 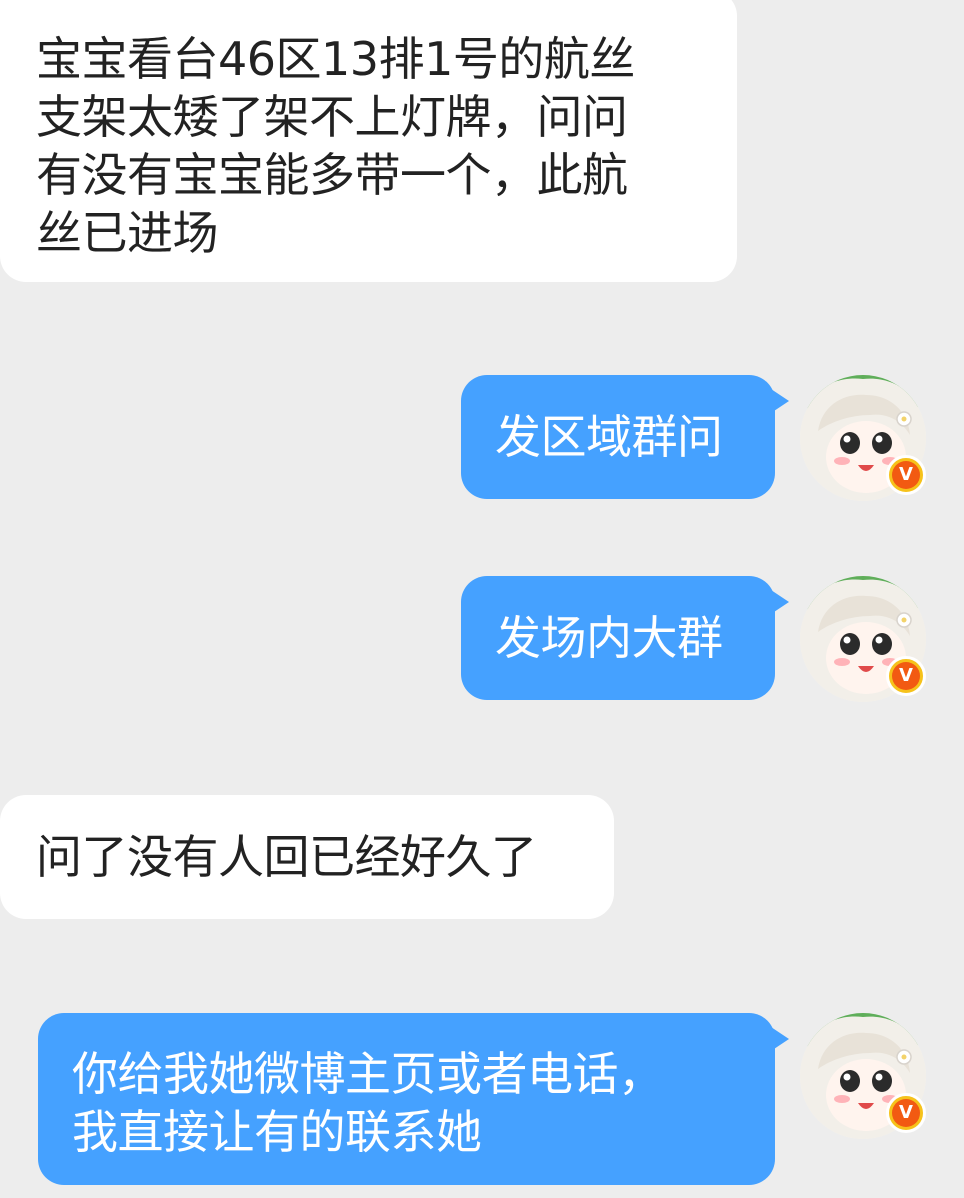 I want to click on outgoing-message-bubble: 发场内大群, so click(x=625, y=638).